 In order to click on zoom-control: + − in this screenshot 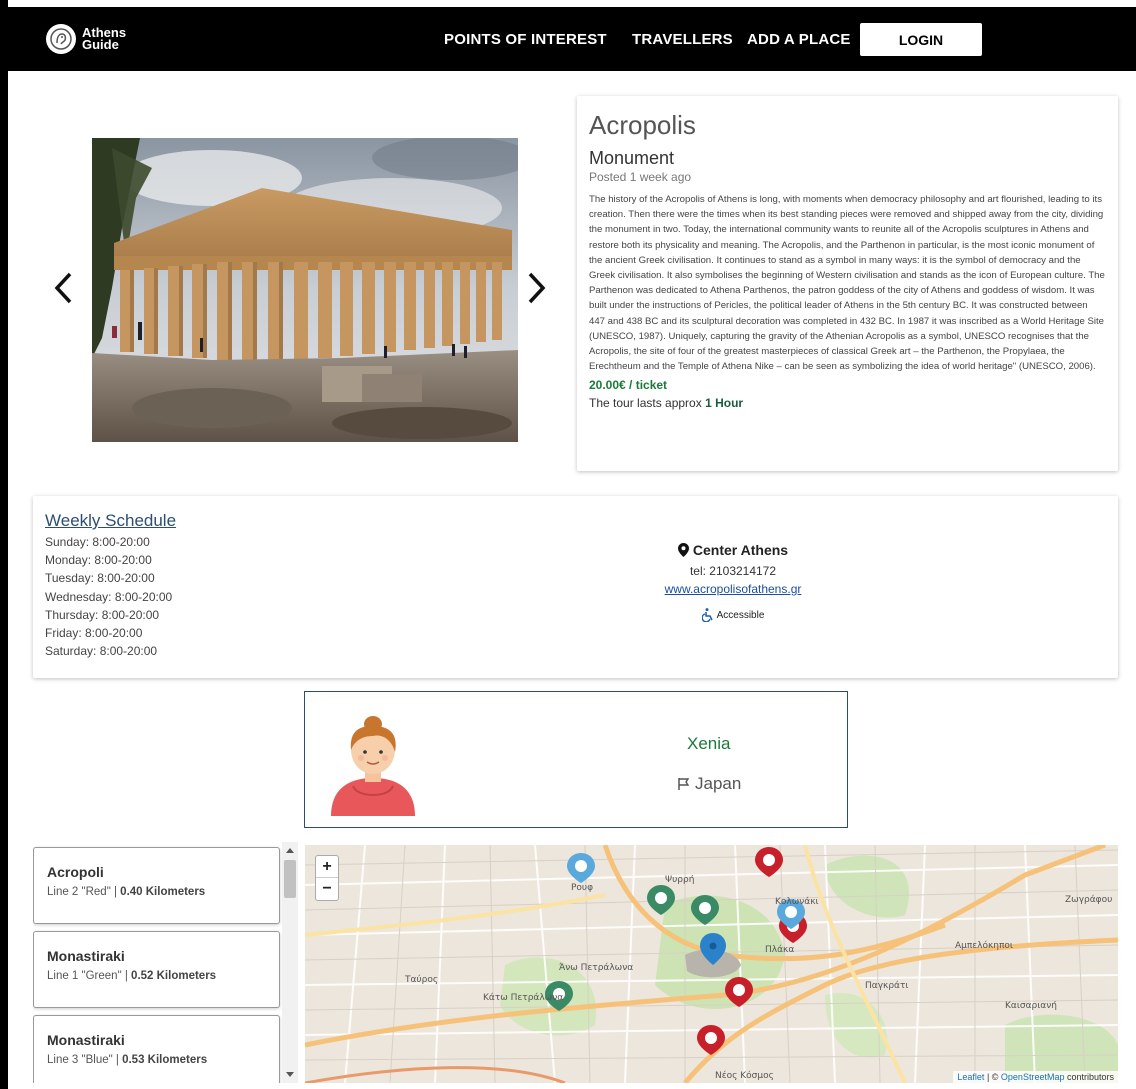, I will do `click(327, 878)`.